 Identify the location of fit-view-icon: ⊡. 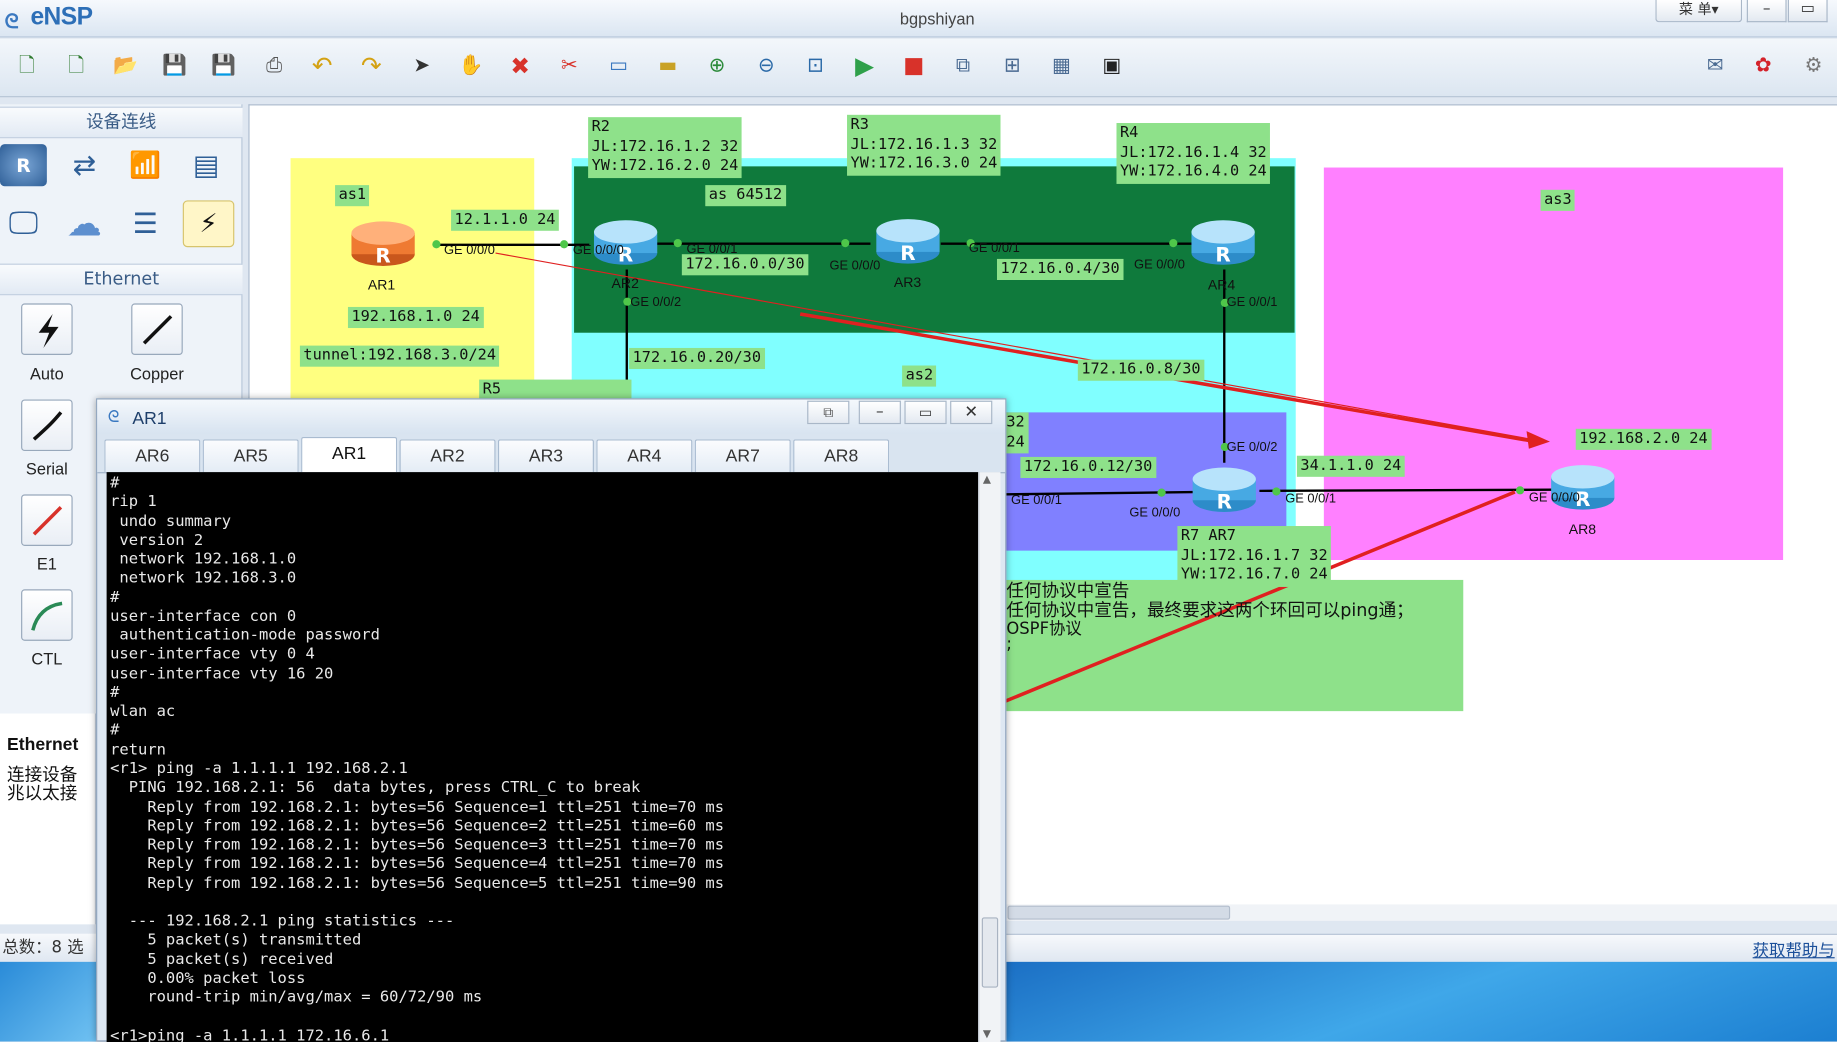
(815, 65).